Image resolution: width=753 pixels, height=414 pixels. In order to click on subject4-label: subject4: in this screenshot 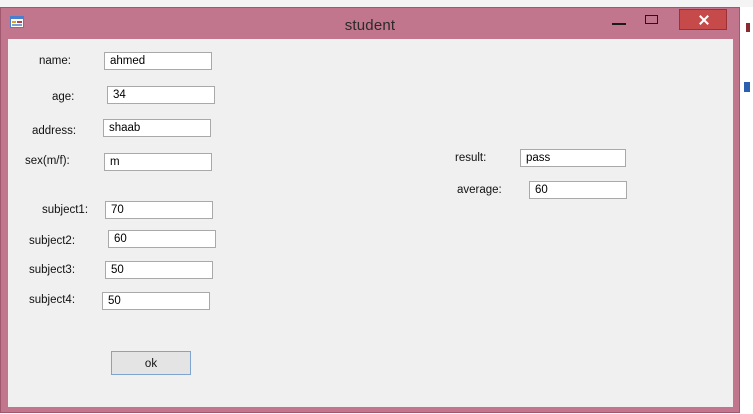, I will do `click(52, 300)`.